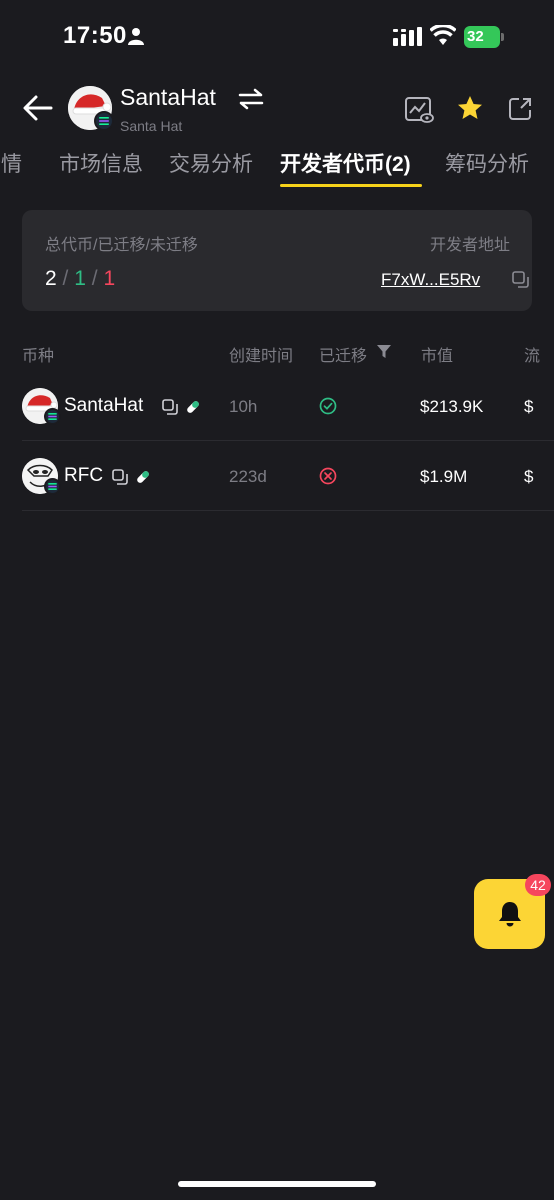 This screenshot has width=554, height=1200. What do you see at coordinates (277, 260) in the screenshot?
I see `dev-summary-card: 总代币/已迁移/未迁移 开发者地址 2 / 1 / 1 F7xW...E5Rv` at bounding box center [277, 260].